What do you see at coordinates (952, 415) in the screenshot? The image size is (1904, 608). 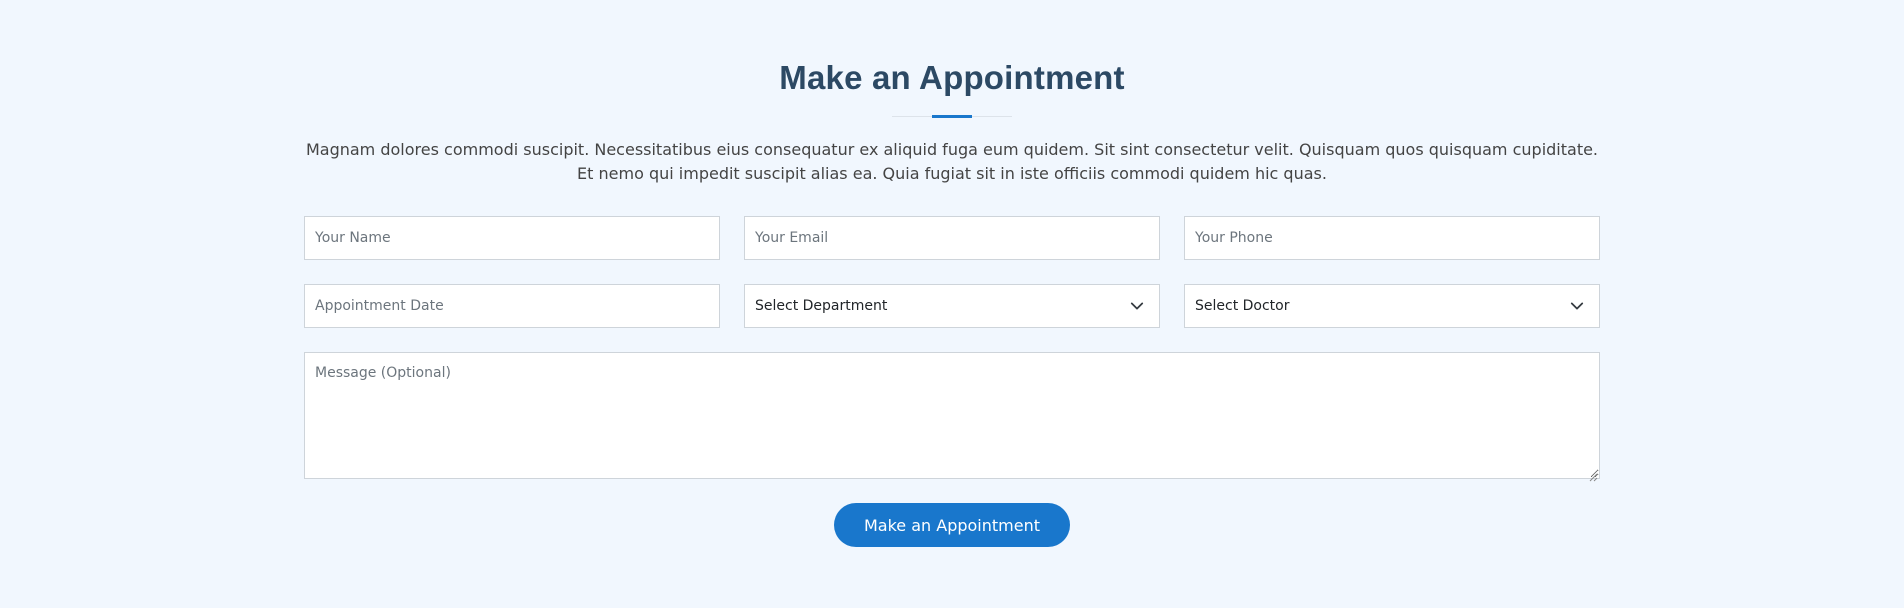 I see `message-textarea` at bounding box center [952, 415].